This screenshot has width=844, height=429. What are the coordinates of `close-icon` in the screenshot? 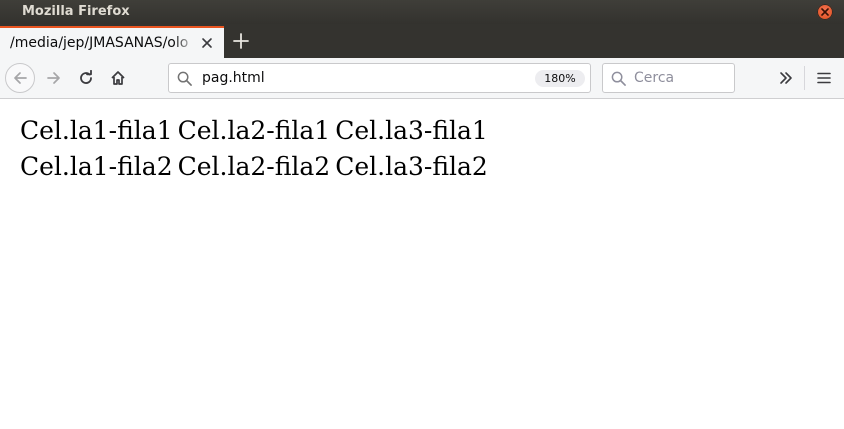 It's located at (825, 12).